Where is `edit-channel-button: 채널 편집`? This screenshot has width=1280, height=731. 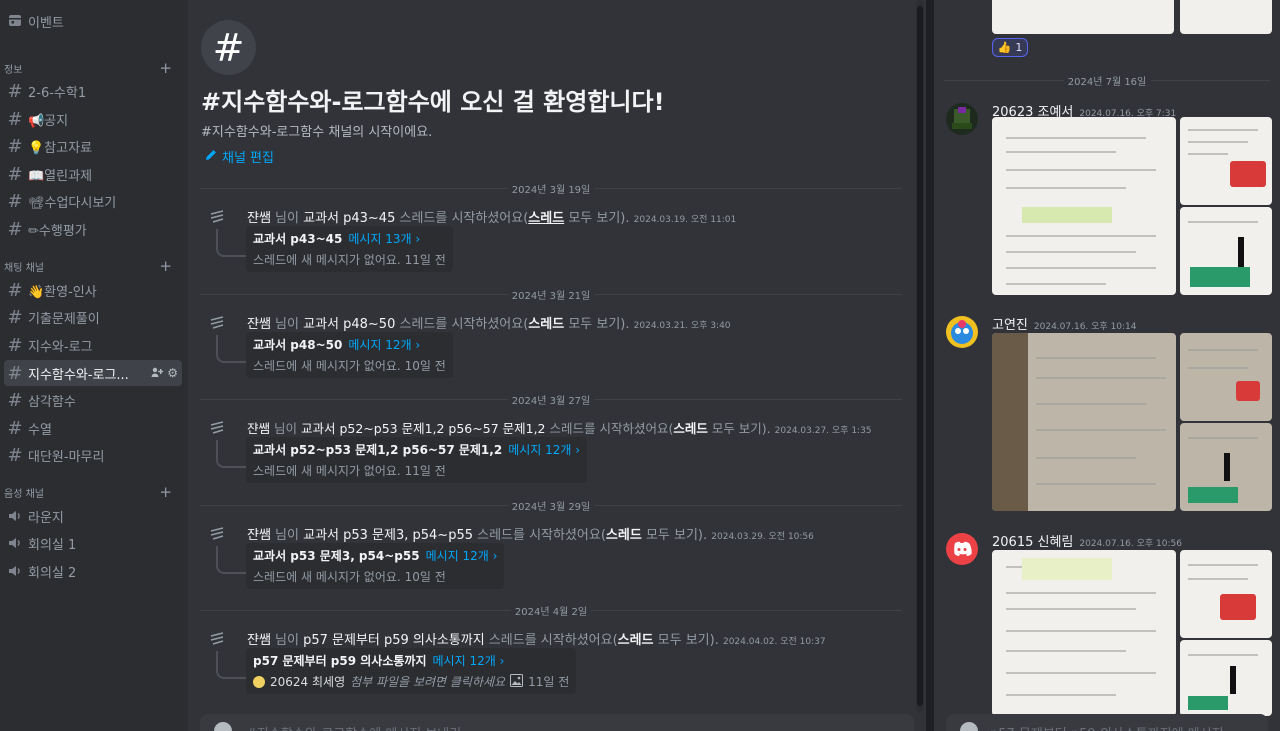 edit-channel-button: 채널 편집 is located at coordinates (239, 156).